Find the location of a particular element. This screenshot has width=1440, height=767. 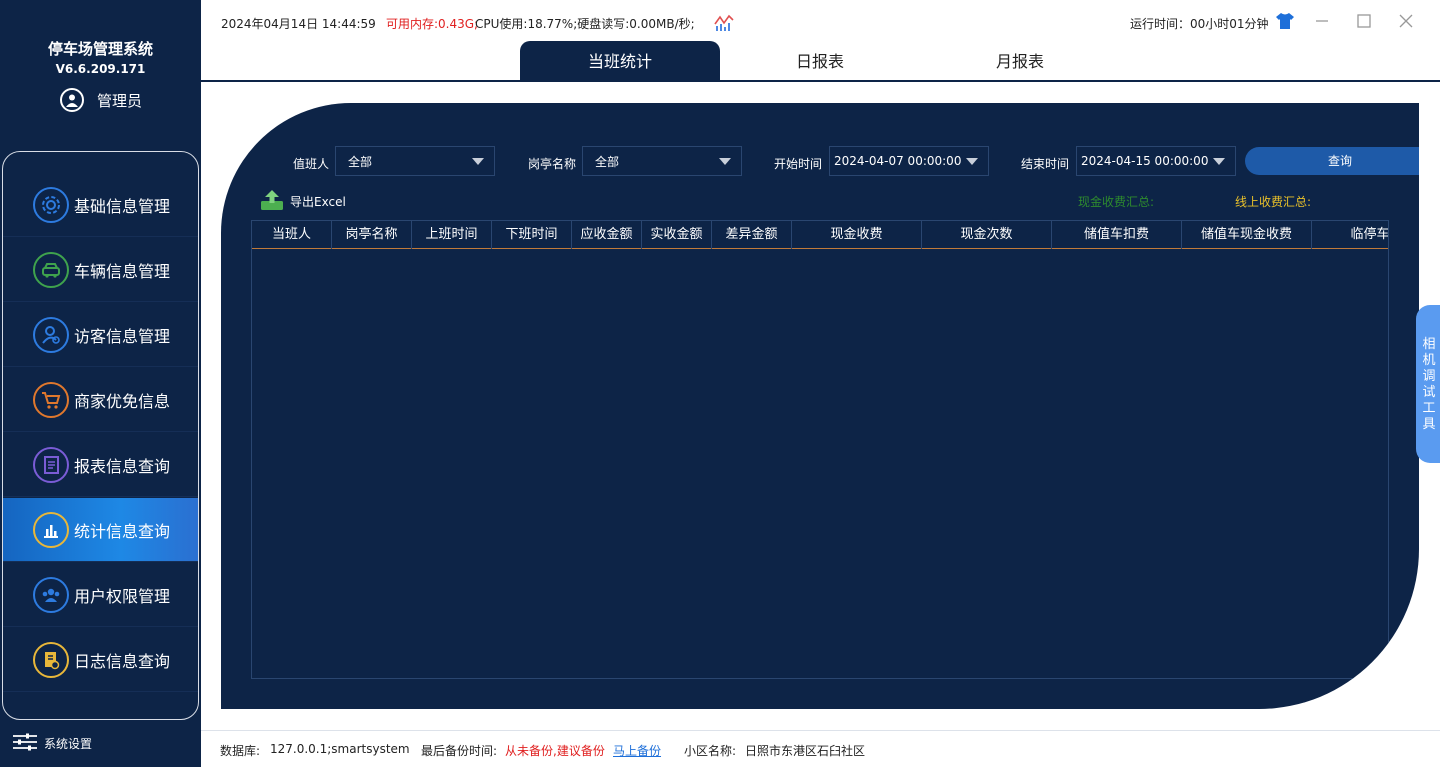

sidebar-item-label: 基础信息管理 is located at coordinates (122, 206).